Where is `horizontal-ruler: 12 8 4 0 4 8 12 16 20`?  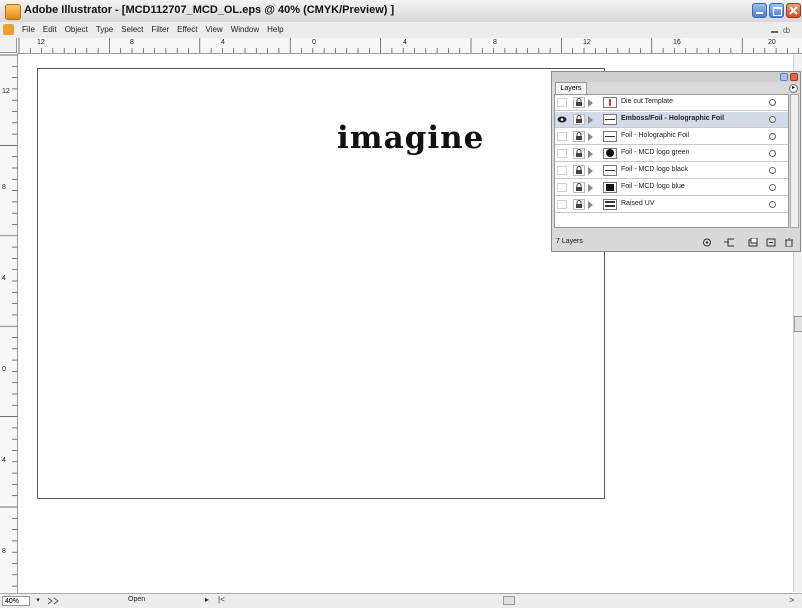
horizontal-ruler: 12 8 4 0 4 8 12 16 20 is located at coordinates (409, 46).